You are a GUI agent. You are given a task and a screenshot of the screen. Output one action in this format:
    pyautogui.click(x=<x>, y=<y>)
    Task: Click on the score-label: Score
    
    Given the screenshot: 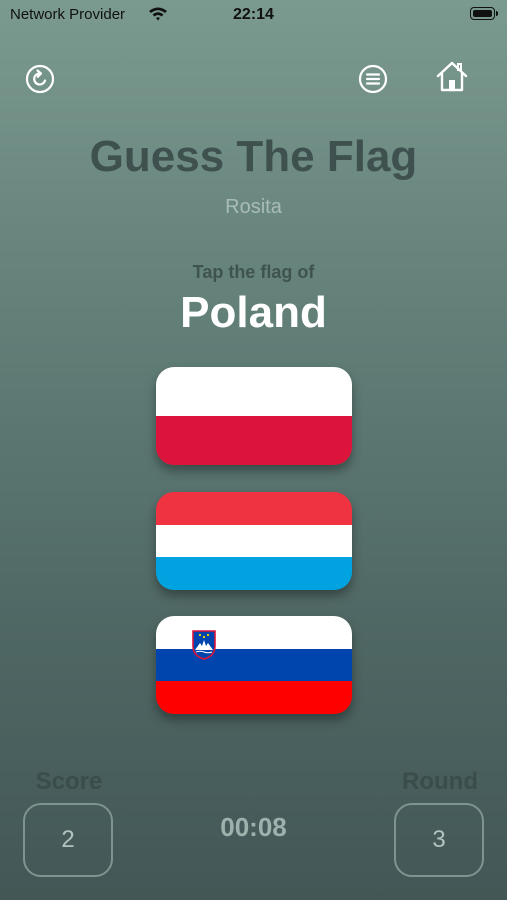 What is the action you would take?
    pyautogui.click(x=69, y=781)
    